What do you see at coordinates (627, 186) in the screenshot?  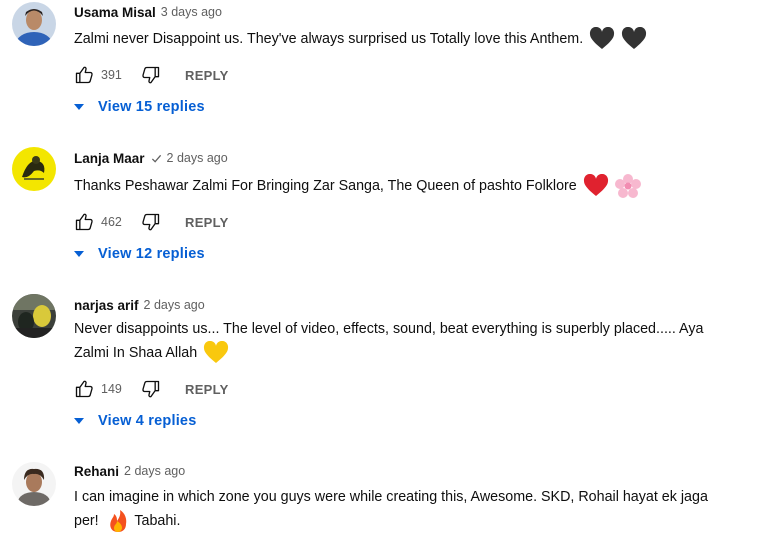 I see `cherry-blossom-emoji` at bounding box center [627, 186].